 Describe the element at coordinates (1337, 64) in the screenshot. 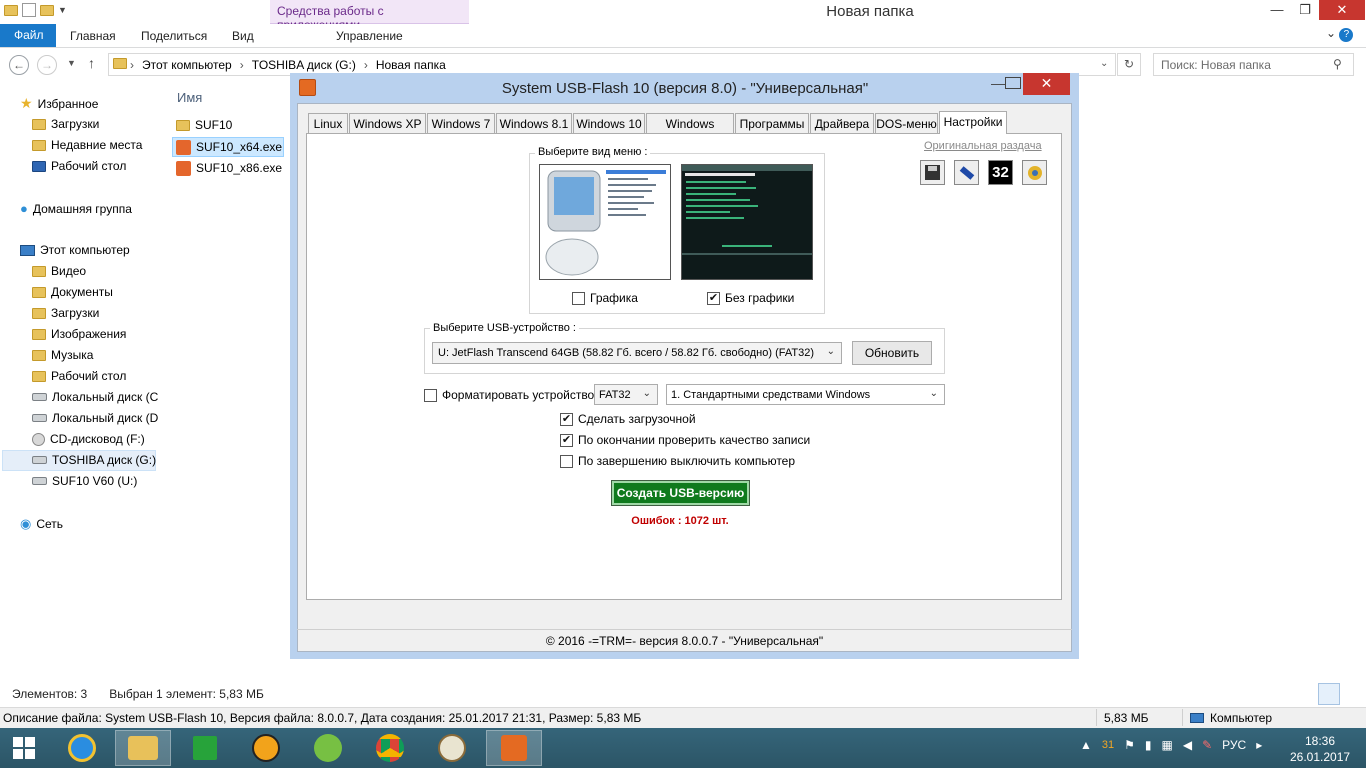

I see `search-icon: ⚲` at that location.